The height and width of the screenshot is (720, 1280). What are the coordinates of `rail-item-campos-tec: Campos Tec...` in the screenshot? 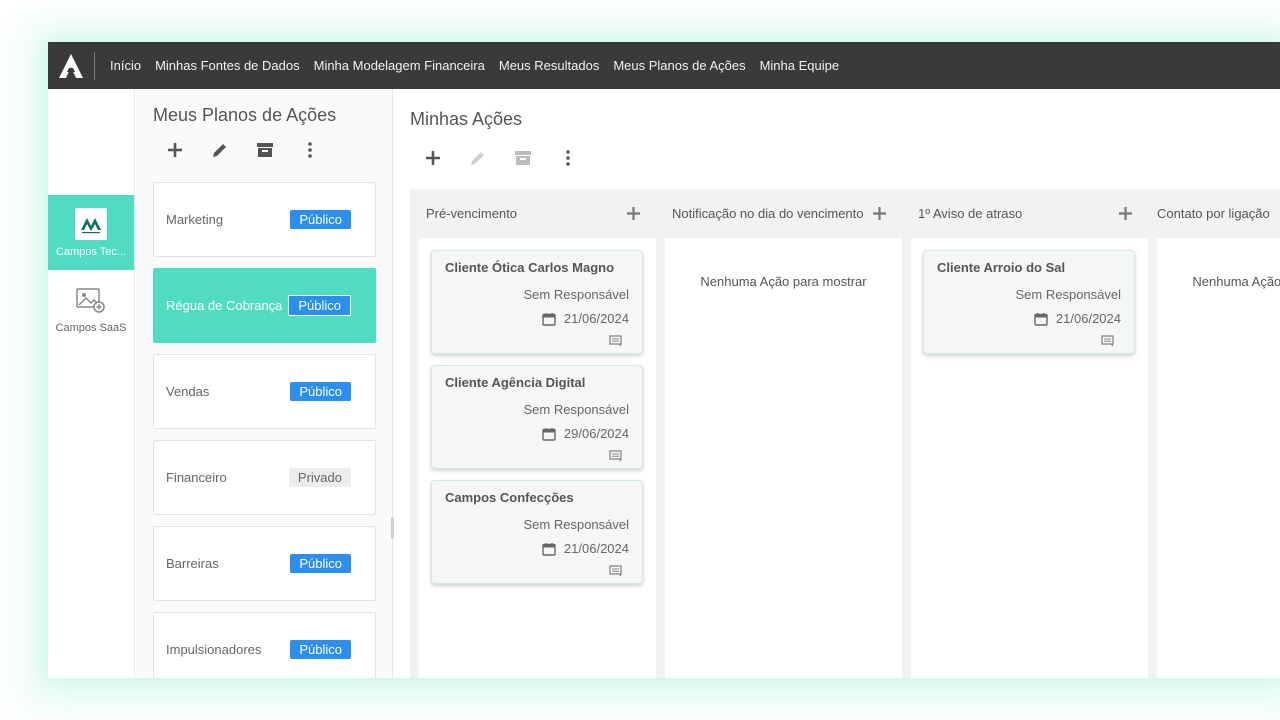 It's located at (91, 232).